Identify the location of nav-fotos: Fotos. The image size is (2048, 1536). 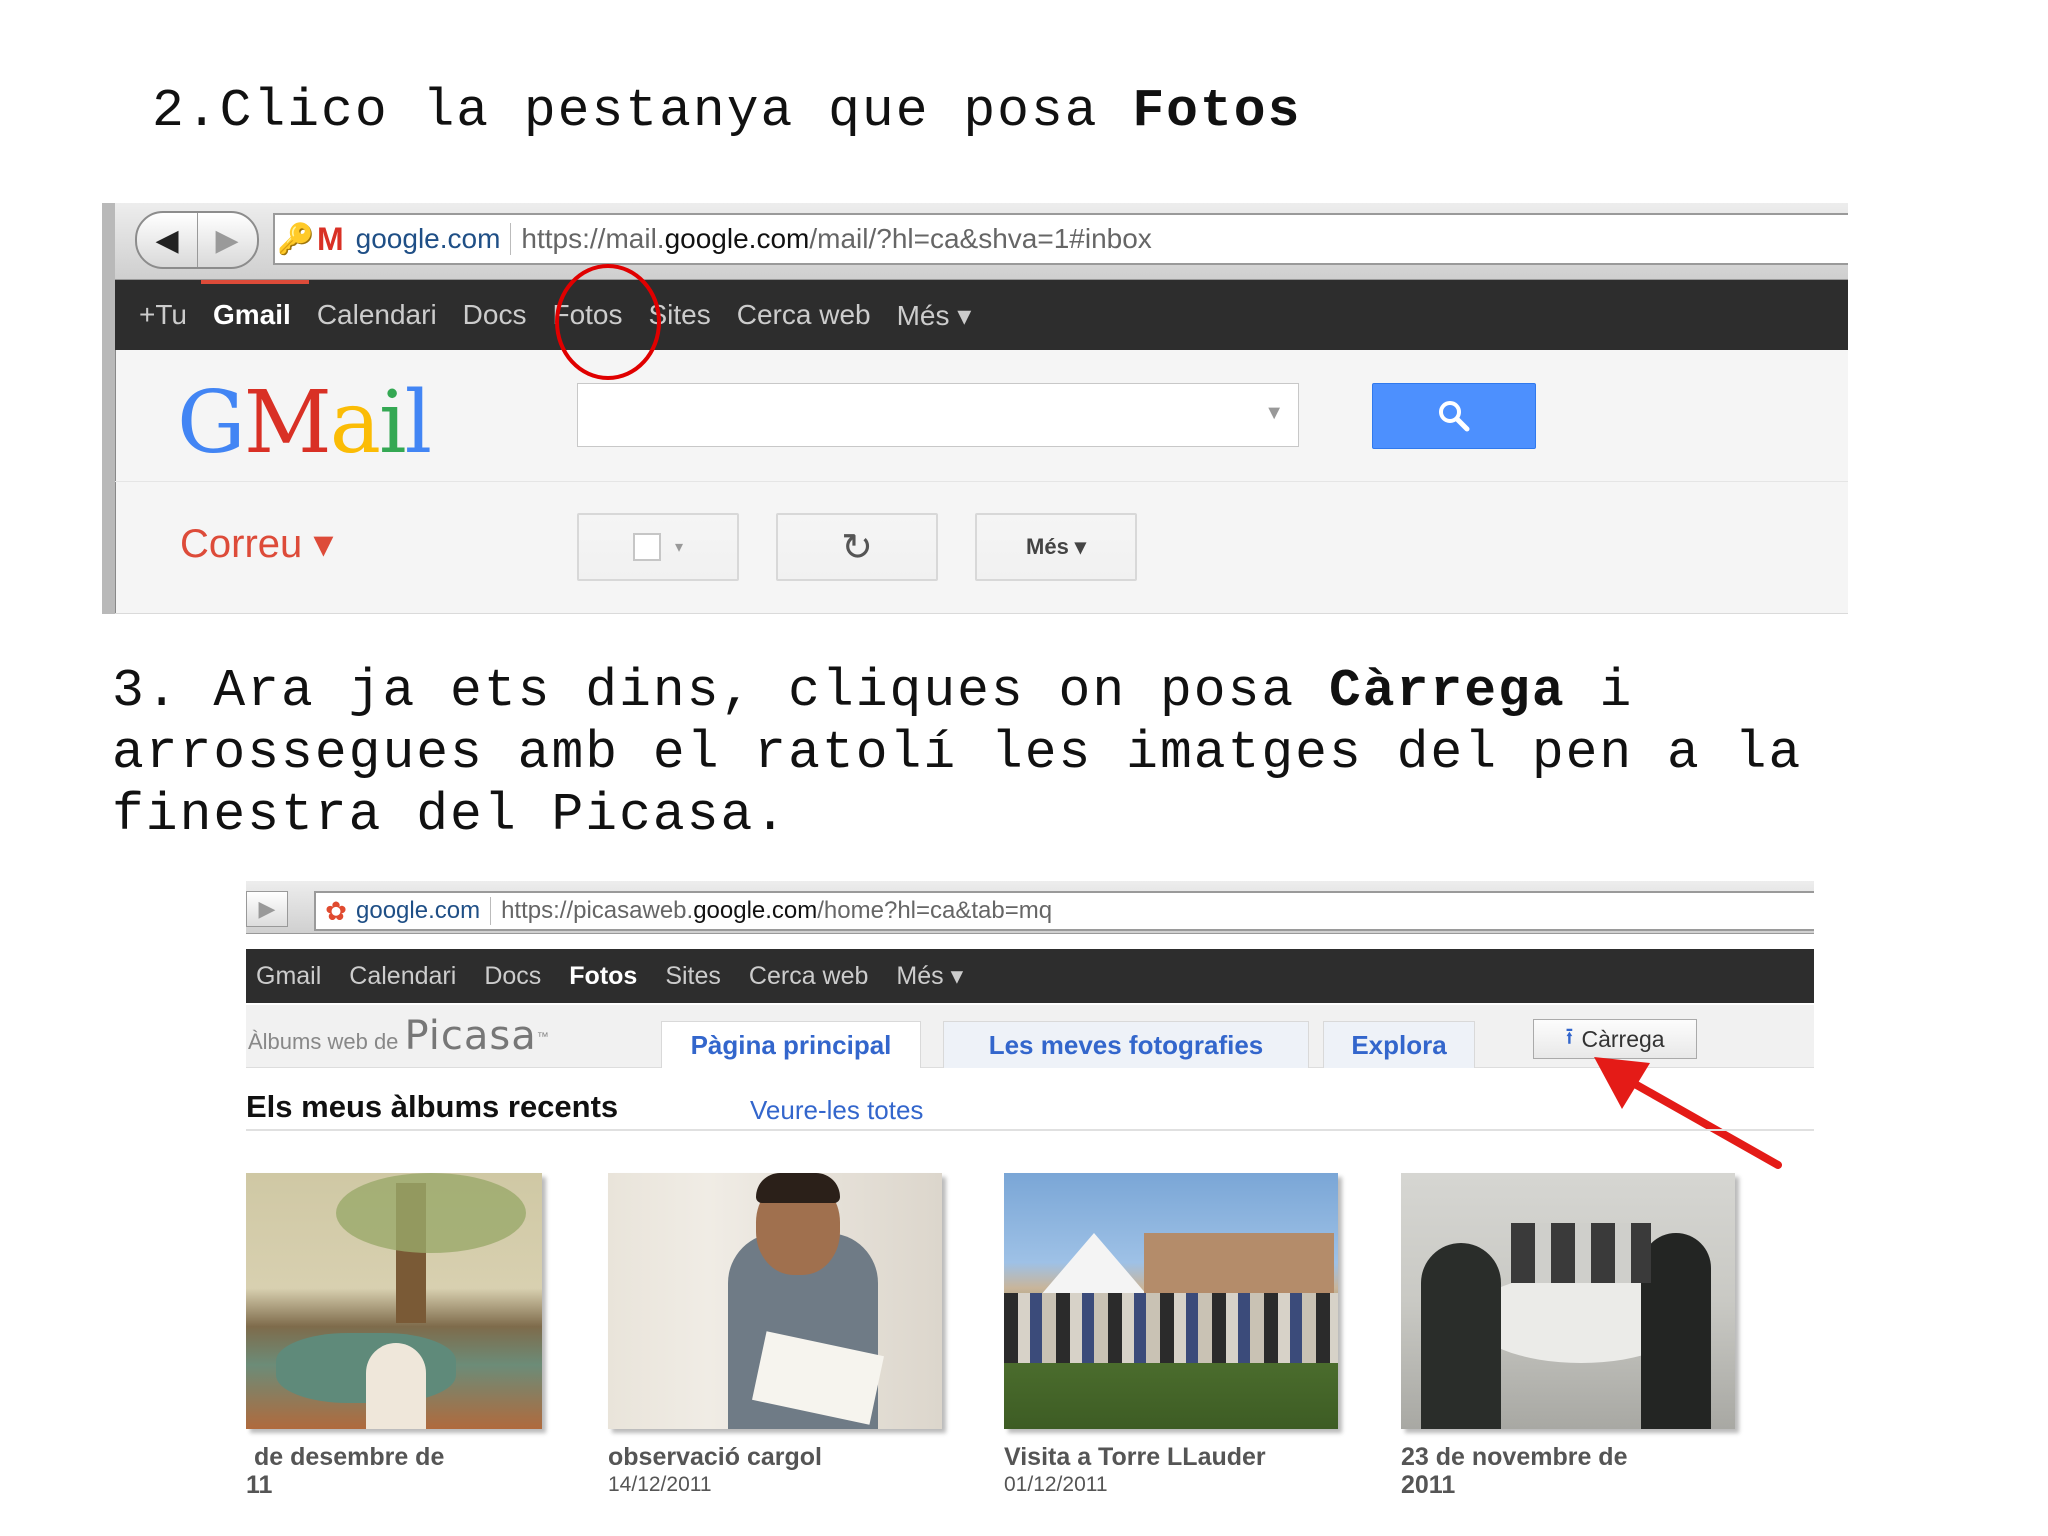
(603, 976).